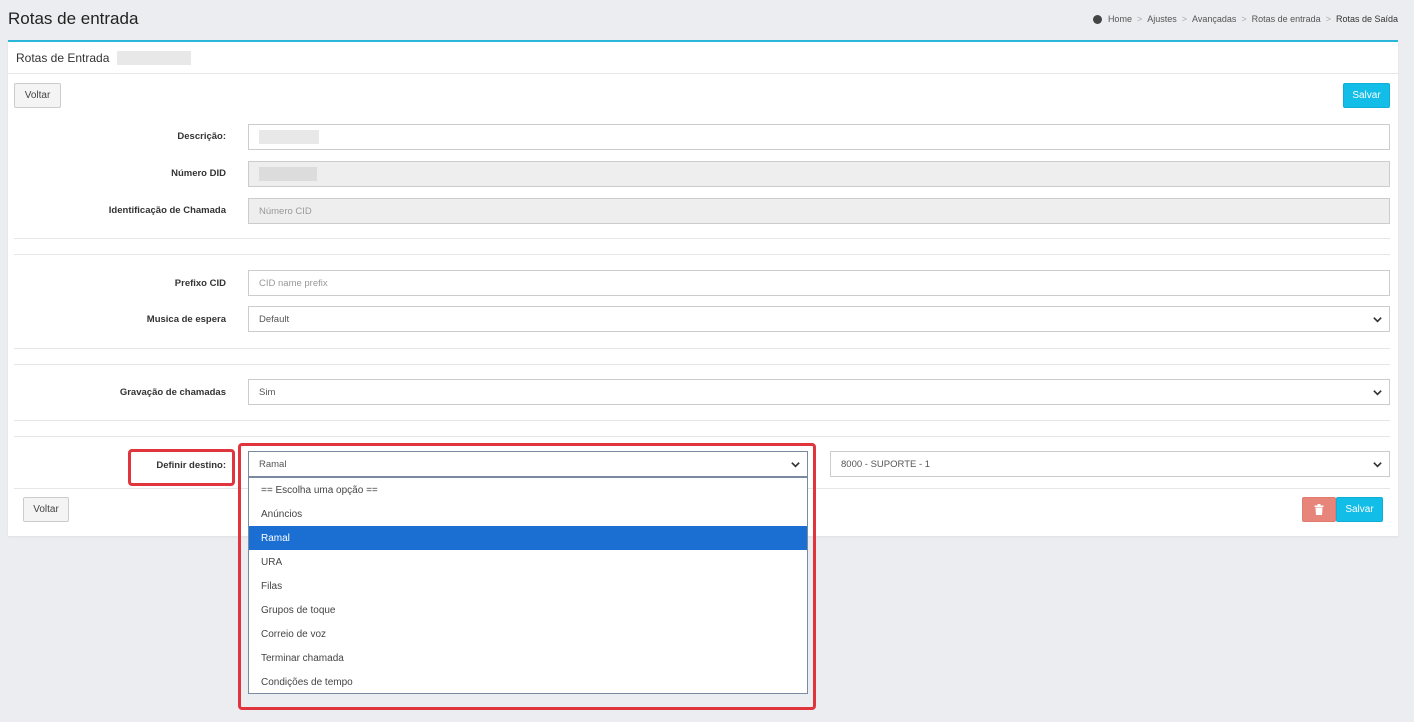  What do you see at coordinates (1120, 19) in the screenshot?
I see `breadcrumb-home: Home` at bounding box center [1120, 19].